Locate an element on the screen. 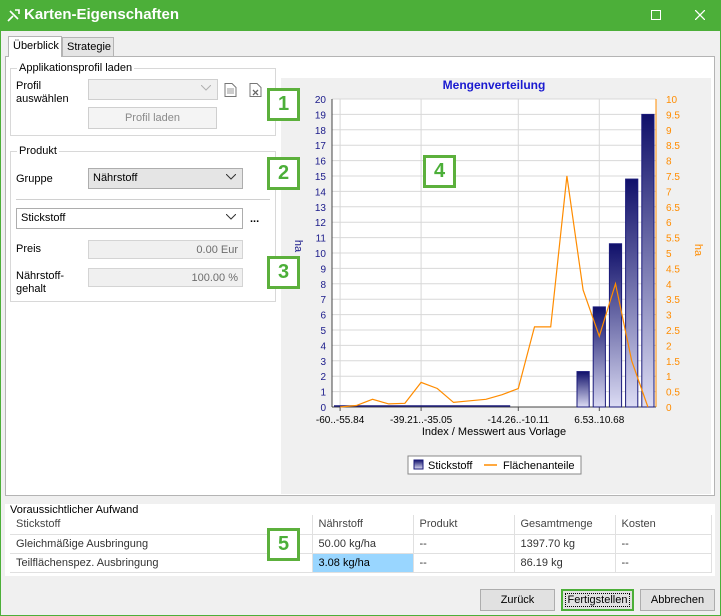  chart-title: Mengenverteilung is located at coordinates (494, 85).